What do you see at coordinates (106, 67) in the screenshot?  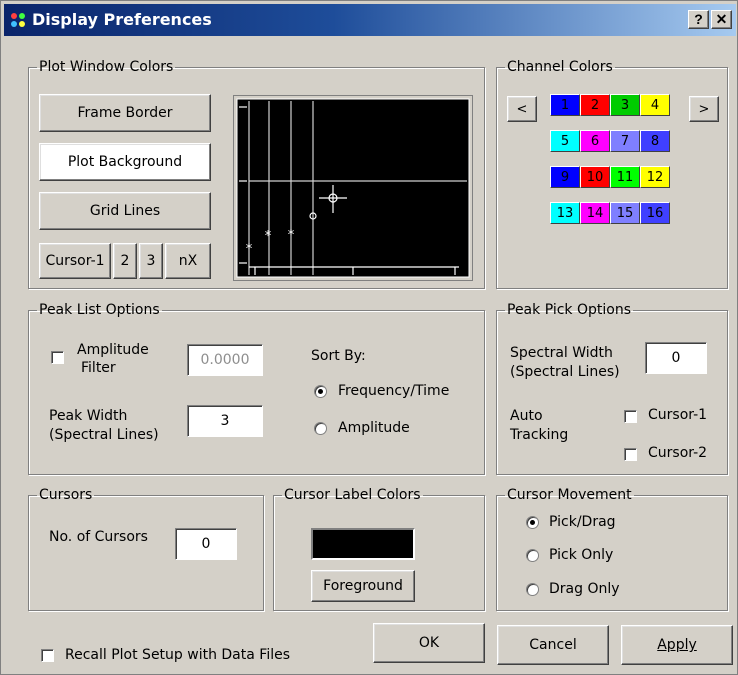 I see `plot-window-colors-legend: Plot Window Colors` at bounding box center [106, 67].